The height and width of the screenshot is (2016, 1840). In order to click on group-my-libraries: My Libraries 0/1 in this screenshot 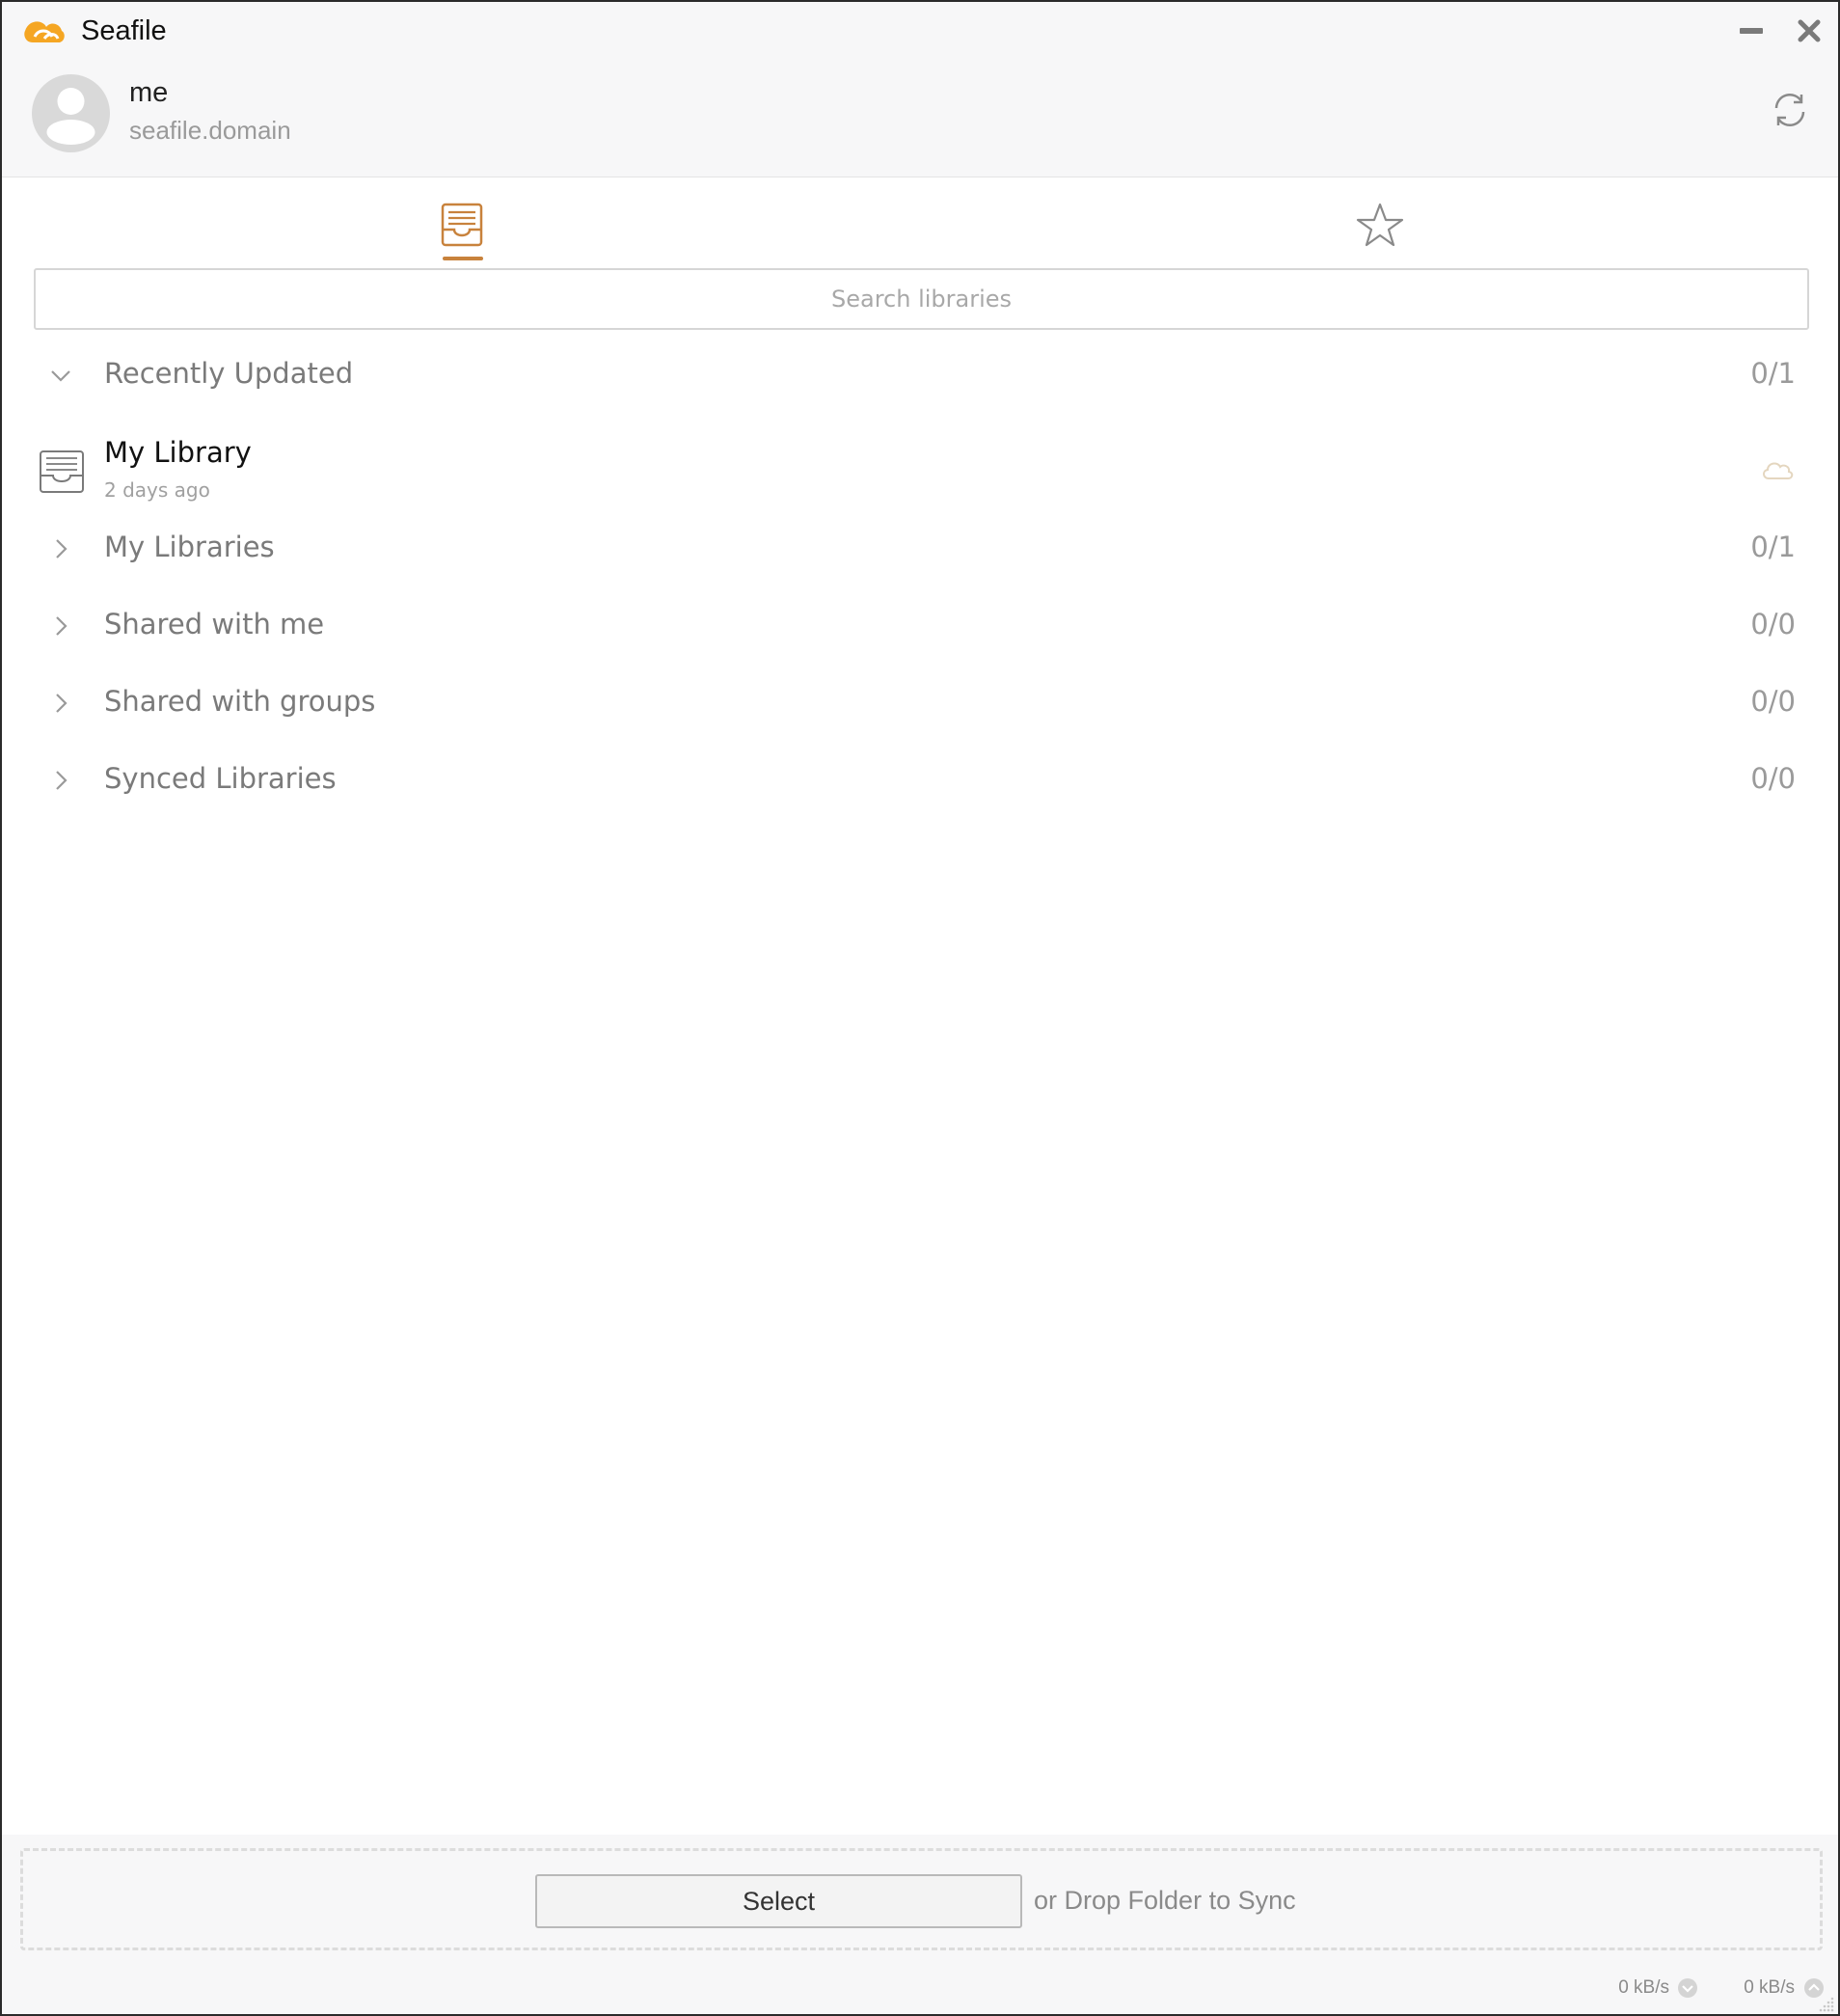, I will do `click(920, 549)`.